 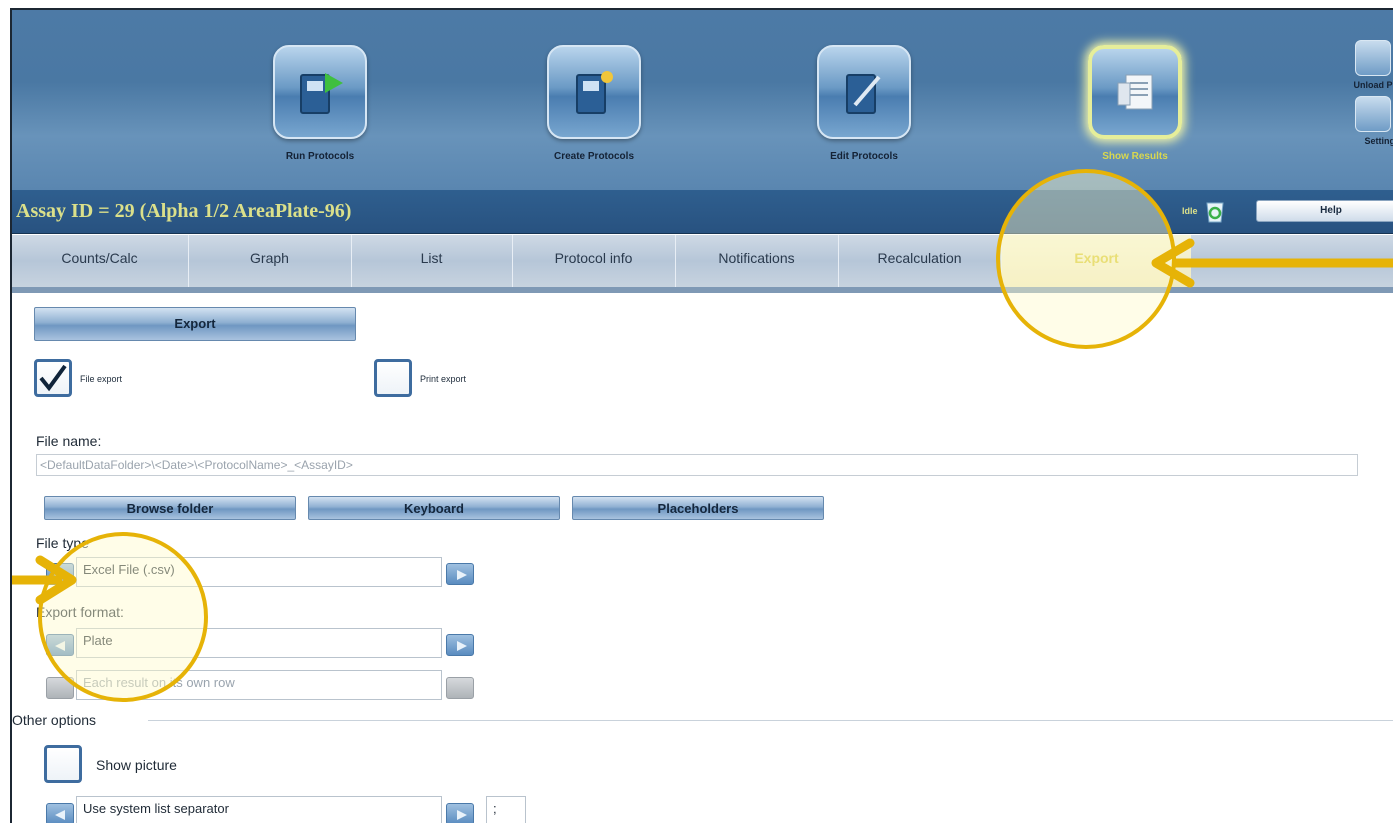 I want to click on create-protocols-icon, so click(x=594, y=92).